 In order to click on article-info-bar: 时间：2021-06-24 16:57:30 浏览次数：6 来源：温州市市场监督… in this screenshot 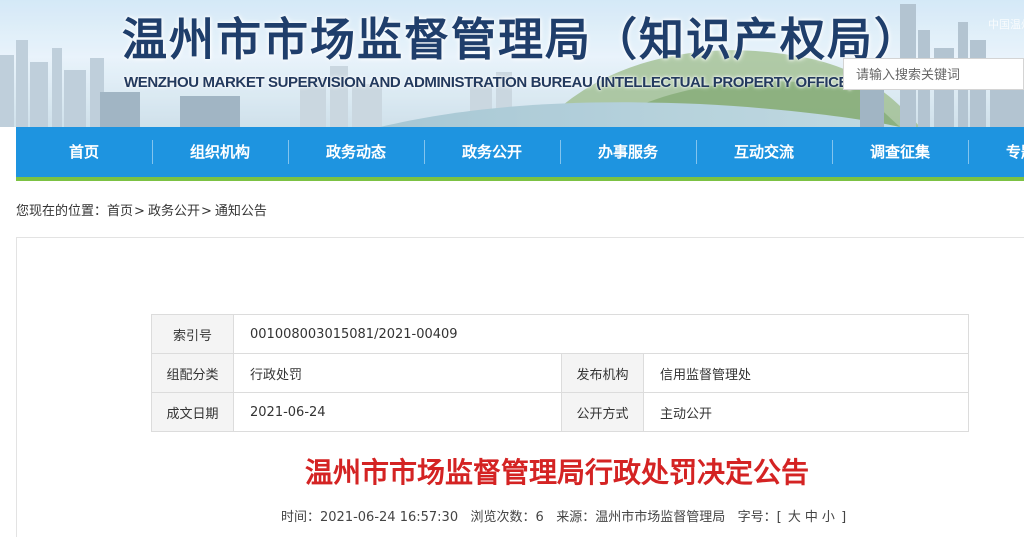, I will do `click(563, 515)`.